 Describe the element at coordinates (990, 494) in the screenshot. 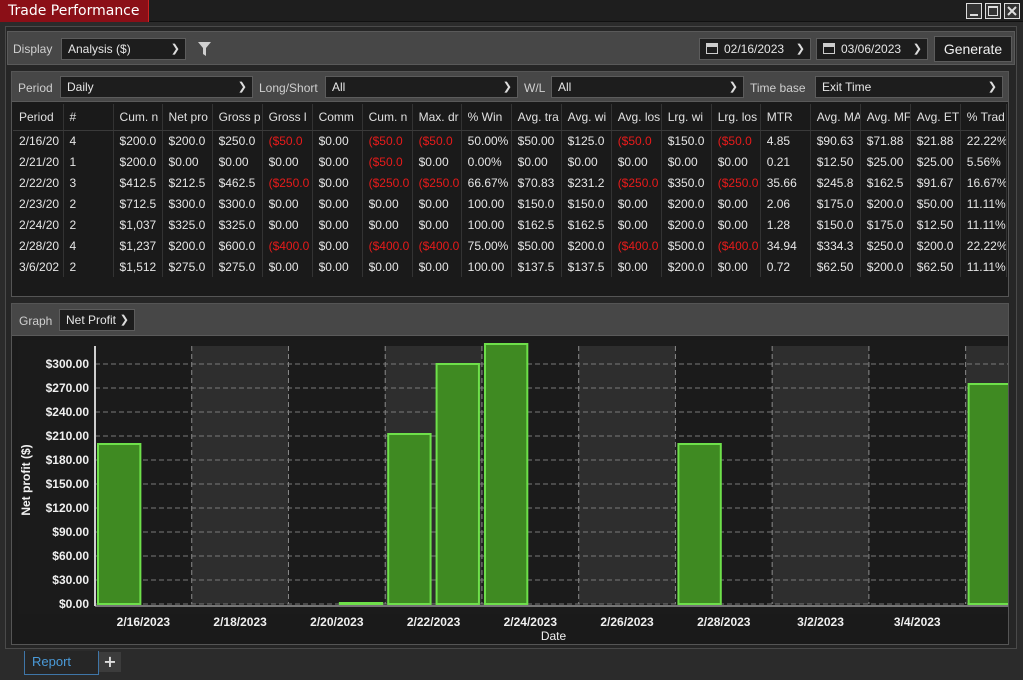

I see `bar-3/6/2023` at that location.